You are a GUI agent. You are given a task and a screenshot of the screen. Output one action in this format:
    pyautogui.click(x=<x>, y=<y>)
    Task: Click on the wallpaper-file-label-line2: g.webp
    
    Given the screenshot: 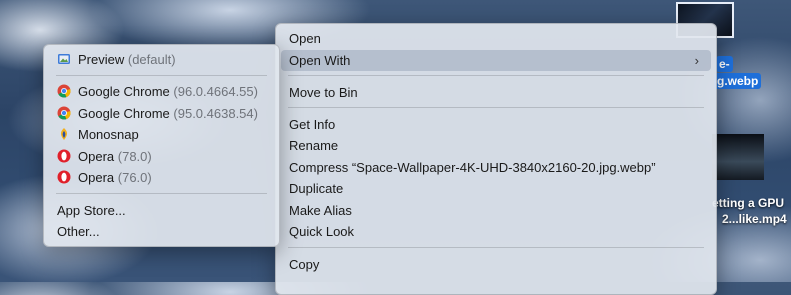 What is the action you would take?
    pyautogui.click(x=738, y=81)
    